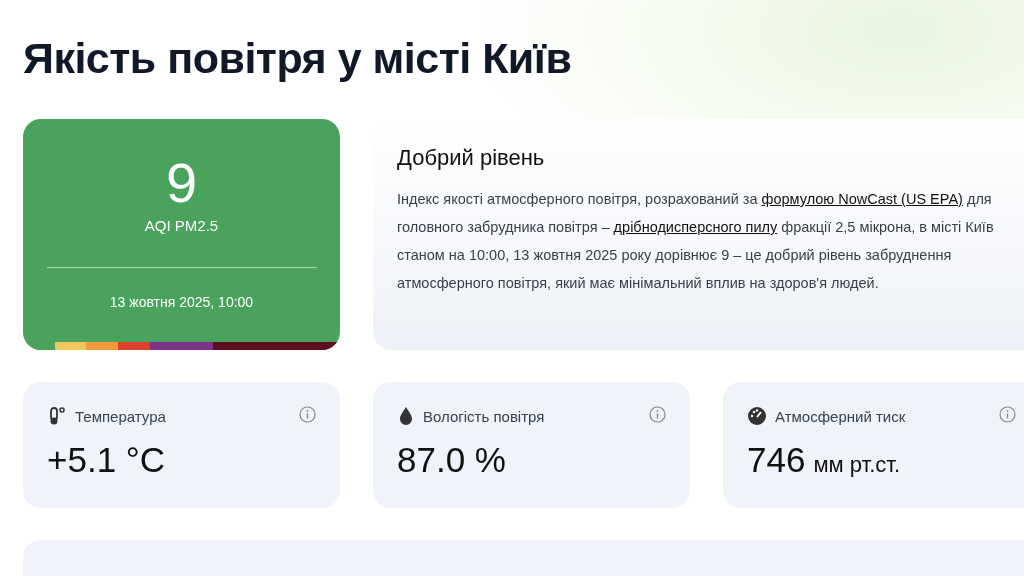 This screenshot has height=576, width=1024. What do you see at coordinates (862, 199) in the screenshot?
I see `description-link: формулою NowCast (US EPA)` at bounding box center [862, 199].